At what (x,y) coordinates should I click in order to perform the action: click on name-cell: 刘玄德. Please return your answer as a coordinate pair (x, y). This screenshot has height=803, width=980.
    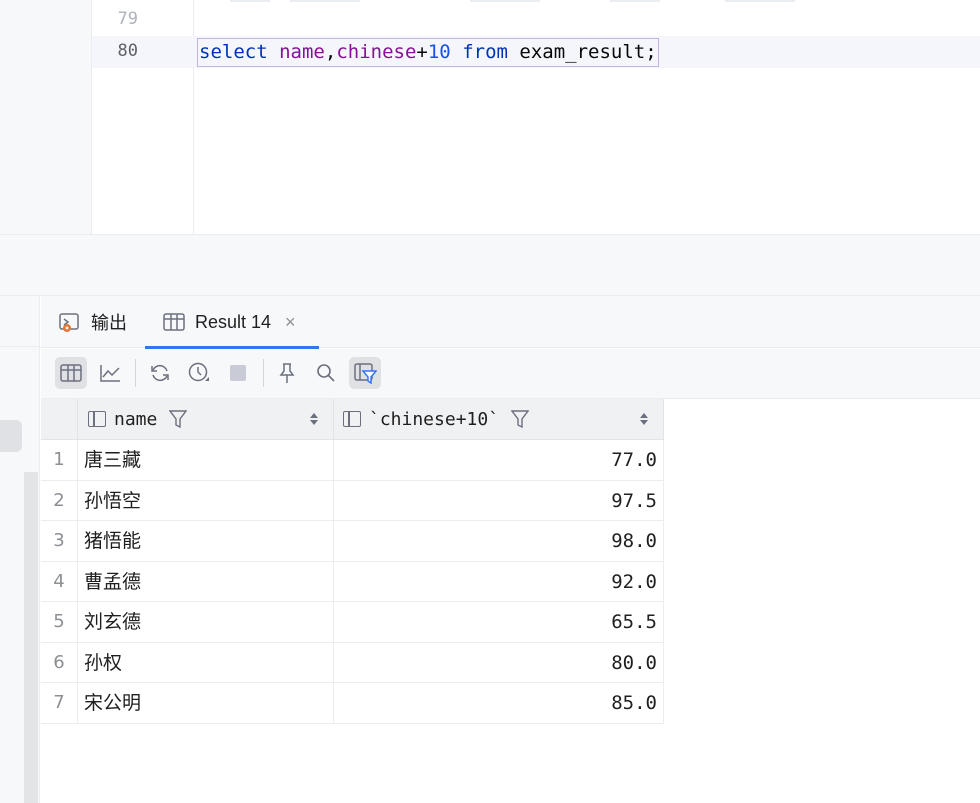
    Looking at the image, I should click on (206, 622).